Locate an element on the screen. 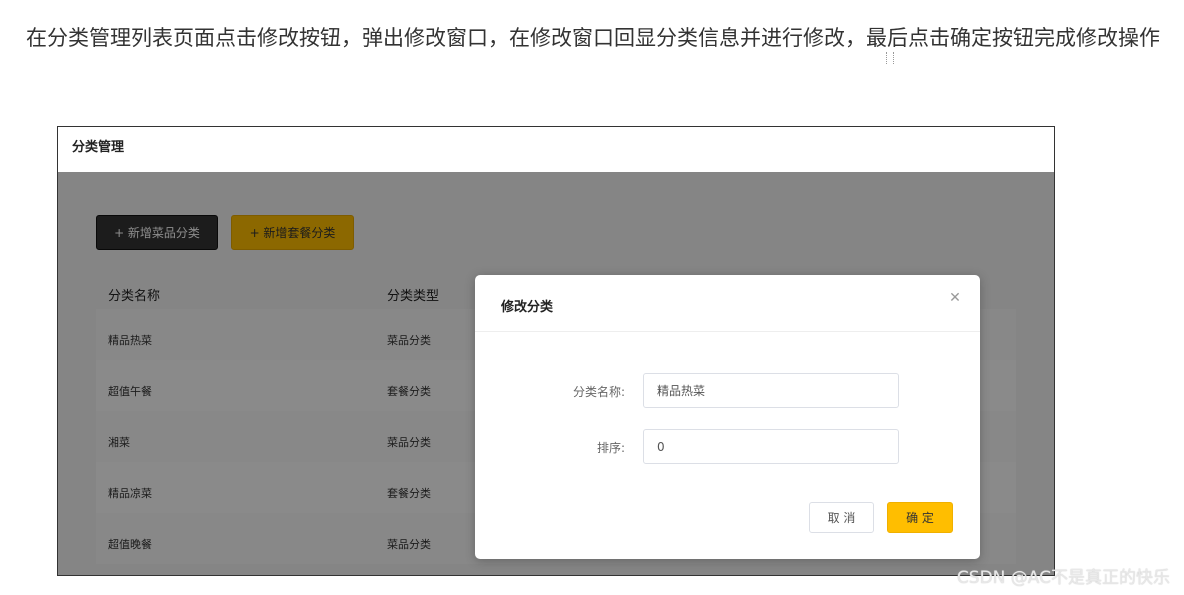  watermark: CSDN @AC不是真正的快乐 is located at coordinates (1063, 578).